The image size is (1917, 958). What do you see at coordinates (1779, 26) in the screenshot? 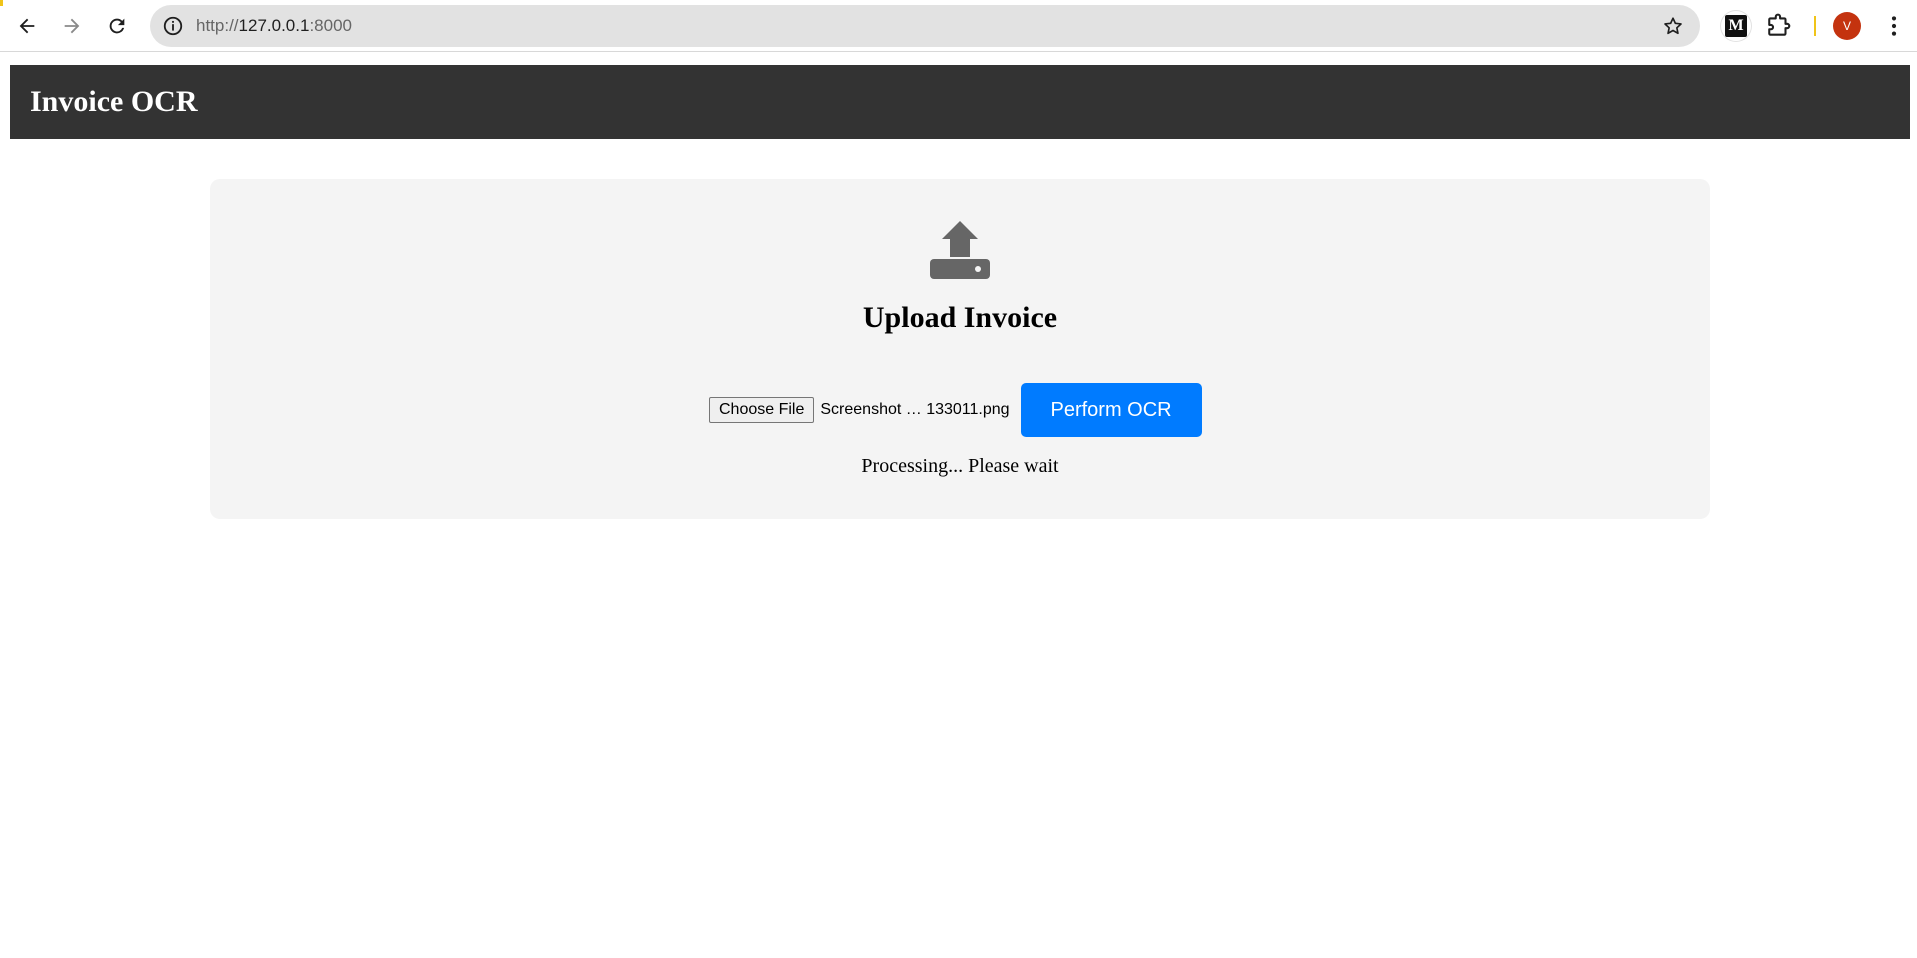
I see `extensions-puzzle-icon` at bounding box center [1779, 26].